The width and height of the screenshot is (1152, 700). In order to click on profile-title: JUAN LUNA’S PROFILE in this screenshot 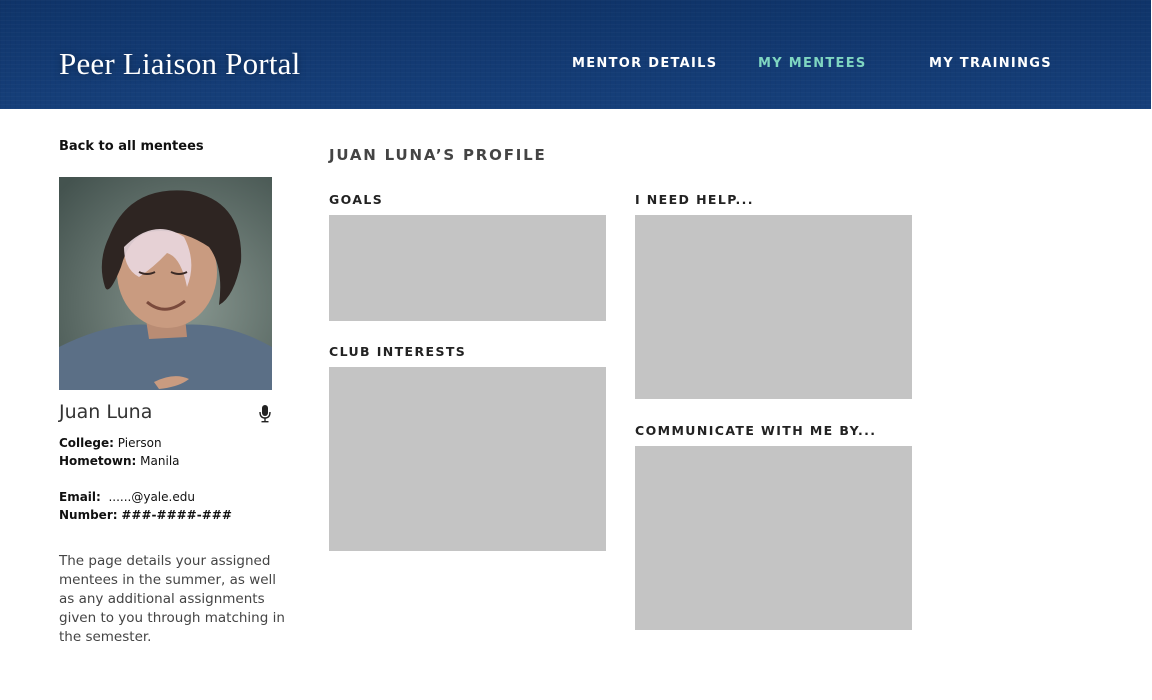, I will do `click(438, 155)`.